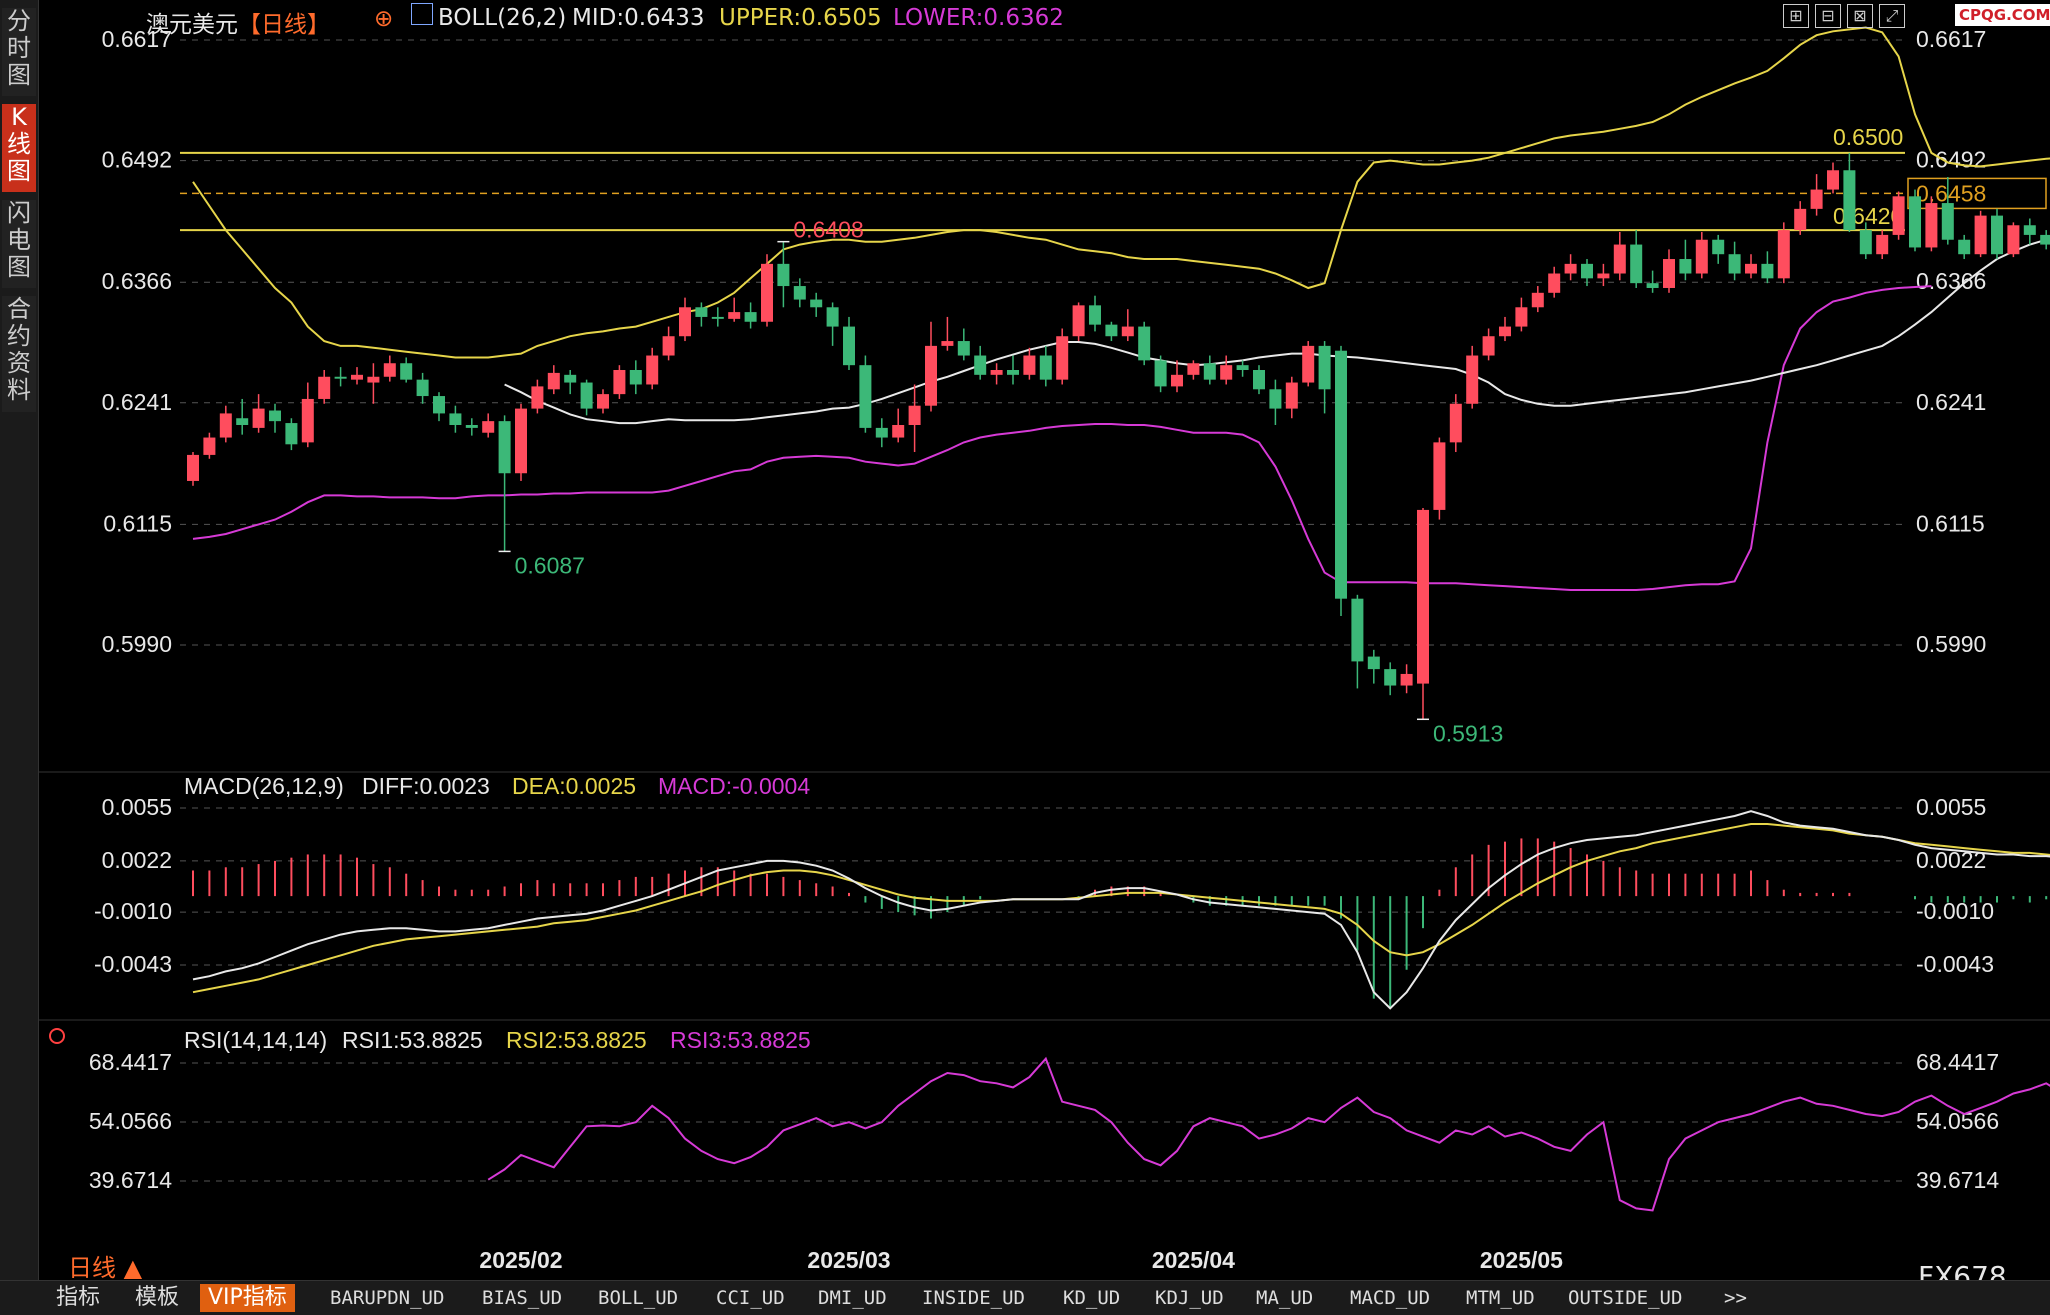 The image size is (2050, 1315). I want to click on tab-barupdn: BARUPDN_UD, so click(387, 1298).